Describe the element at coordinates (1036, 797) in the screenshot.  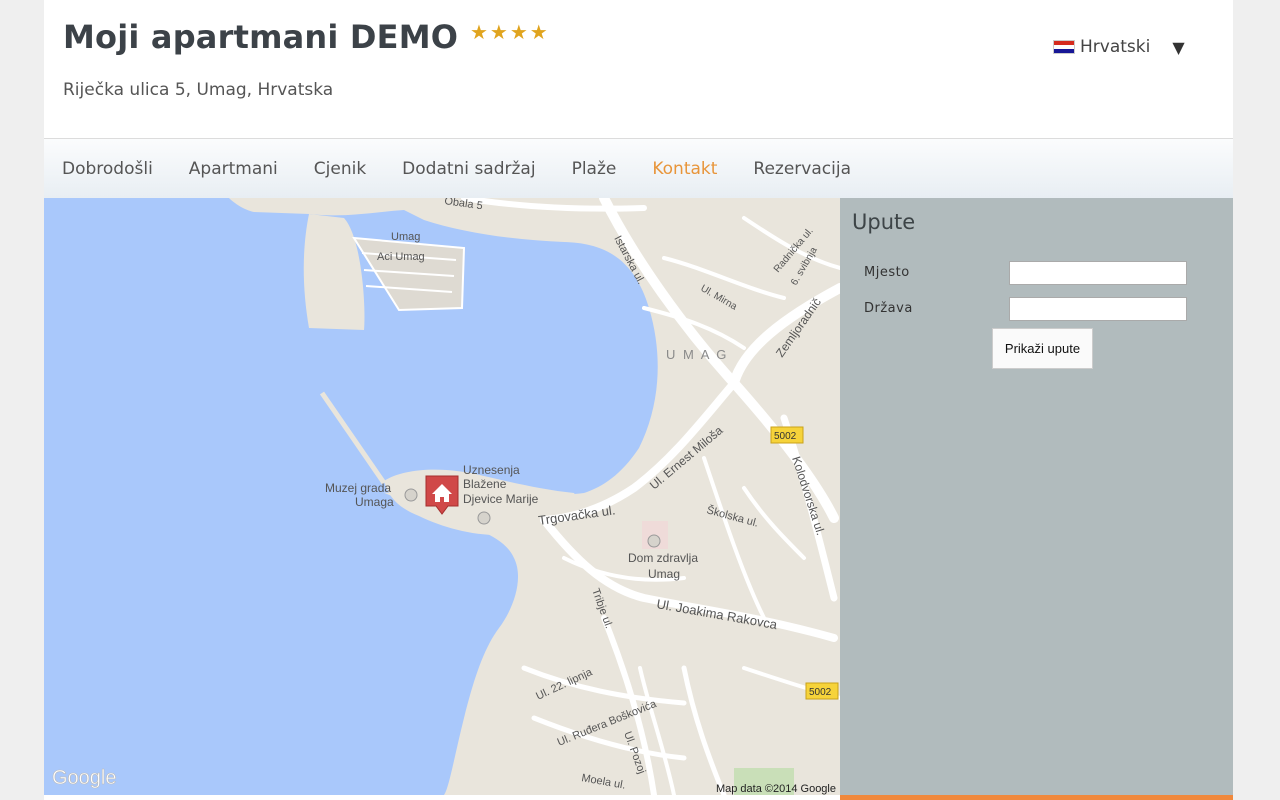
I see `panel-bottom-accent` at that location.